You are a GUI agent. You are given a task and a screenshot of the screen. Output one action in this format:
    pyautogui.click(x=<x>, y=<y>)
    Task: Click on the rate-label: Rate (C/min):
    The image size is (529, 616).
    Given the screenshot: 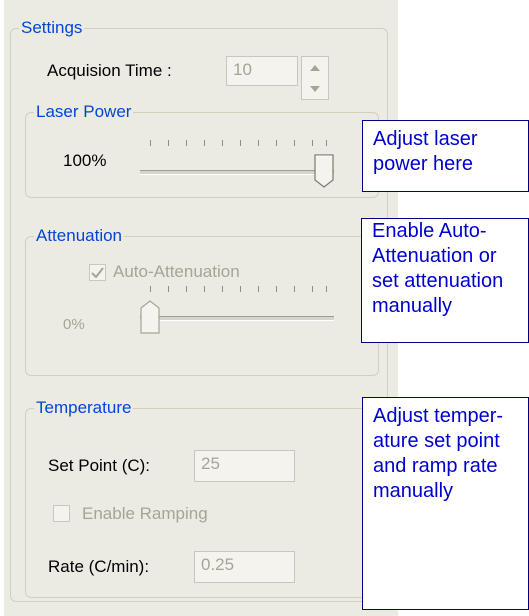 What is the action you would take?
    pyautogui.click(x=99, y=566)
    